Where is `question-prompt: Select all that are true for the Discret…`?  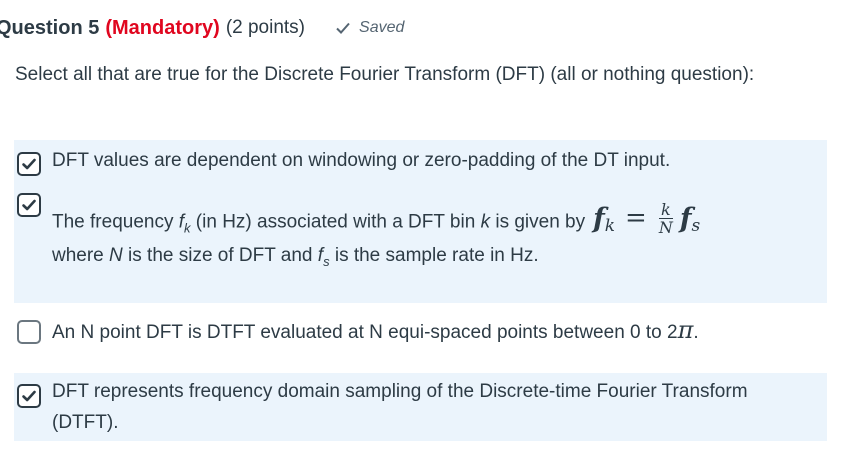 question-prompt: Select all that are true for the Discret… is located at coordinates (385, 74).